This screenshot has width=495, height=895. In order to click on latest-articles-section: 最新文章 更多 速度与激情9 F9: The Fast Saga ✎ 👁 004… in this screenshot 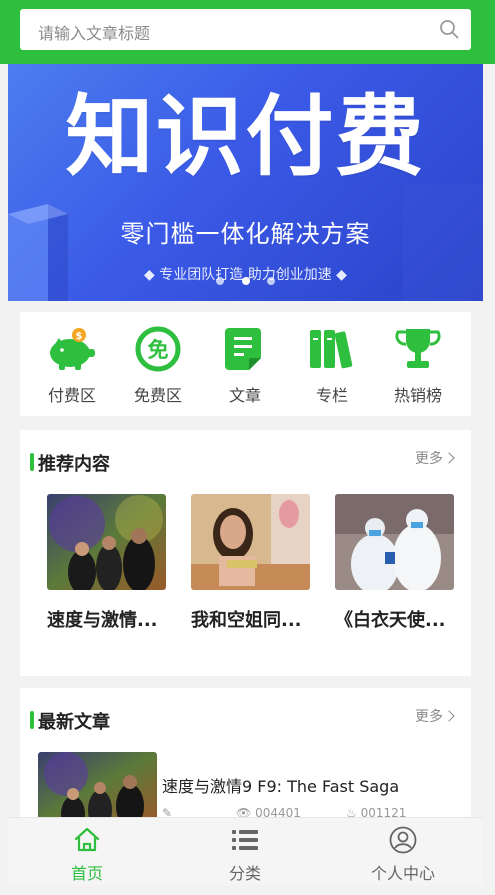, I will do `click(245, 758)`.